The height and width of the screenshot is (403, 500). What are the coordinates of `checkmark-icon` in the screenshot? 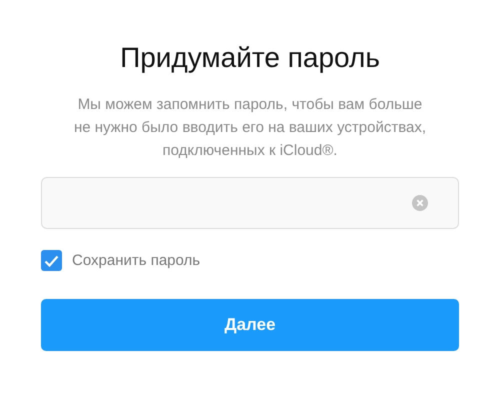 It's located at (51, 260).